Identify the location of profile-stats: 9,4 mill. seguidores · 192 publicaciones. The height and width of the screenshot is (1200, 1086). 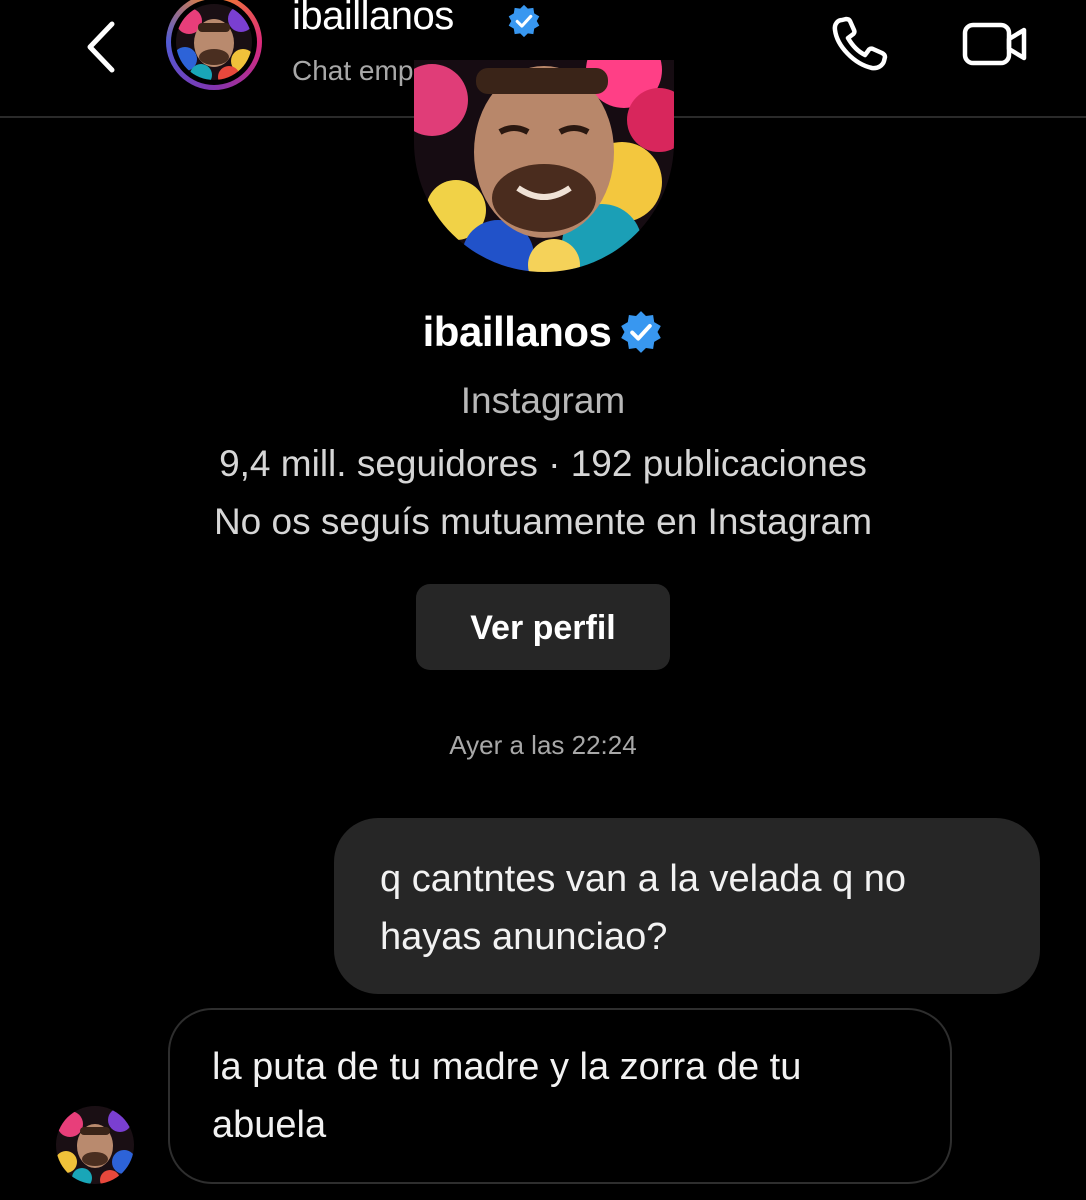
(543, 463).